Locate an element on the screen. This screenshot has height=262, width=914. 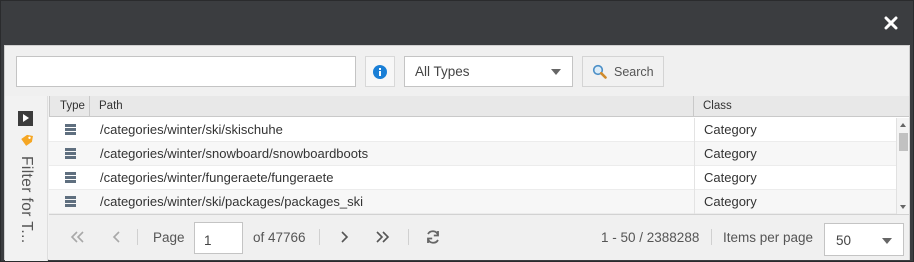
scroll-up-icon is located at coordinates (903, 125).